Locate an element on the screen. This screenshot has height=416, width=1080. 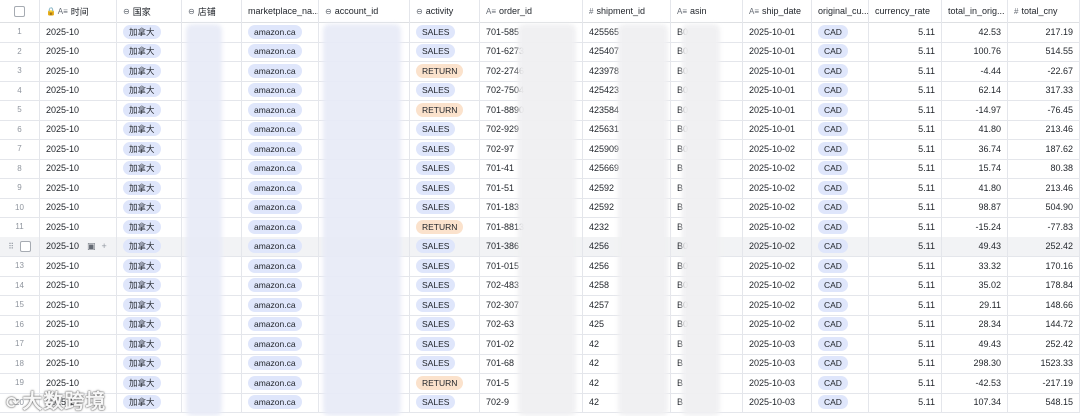
cell-orig: 33.32 is located at coordinates (975, 266).